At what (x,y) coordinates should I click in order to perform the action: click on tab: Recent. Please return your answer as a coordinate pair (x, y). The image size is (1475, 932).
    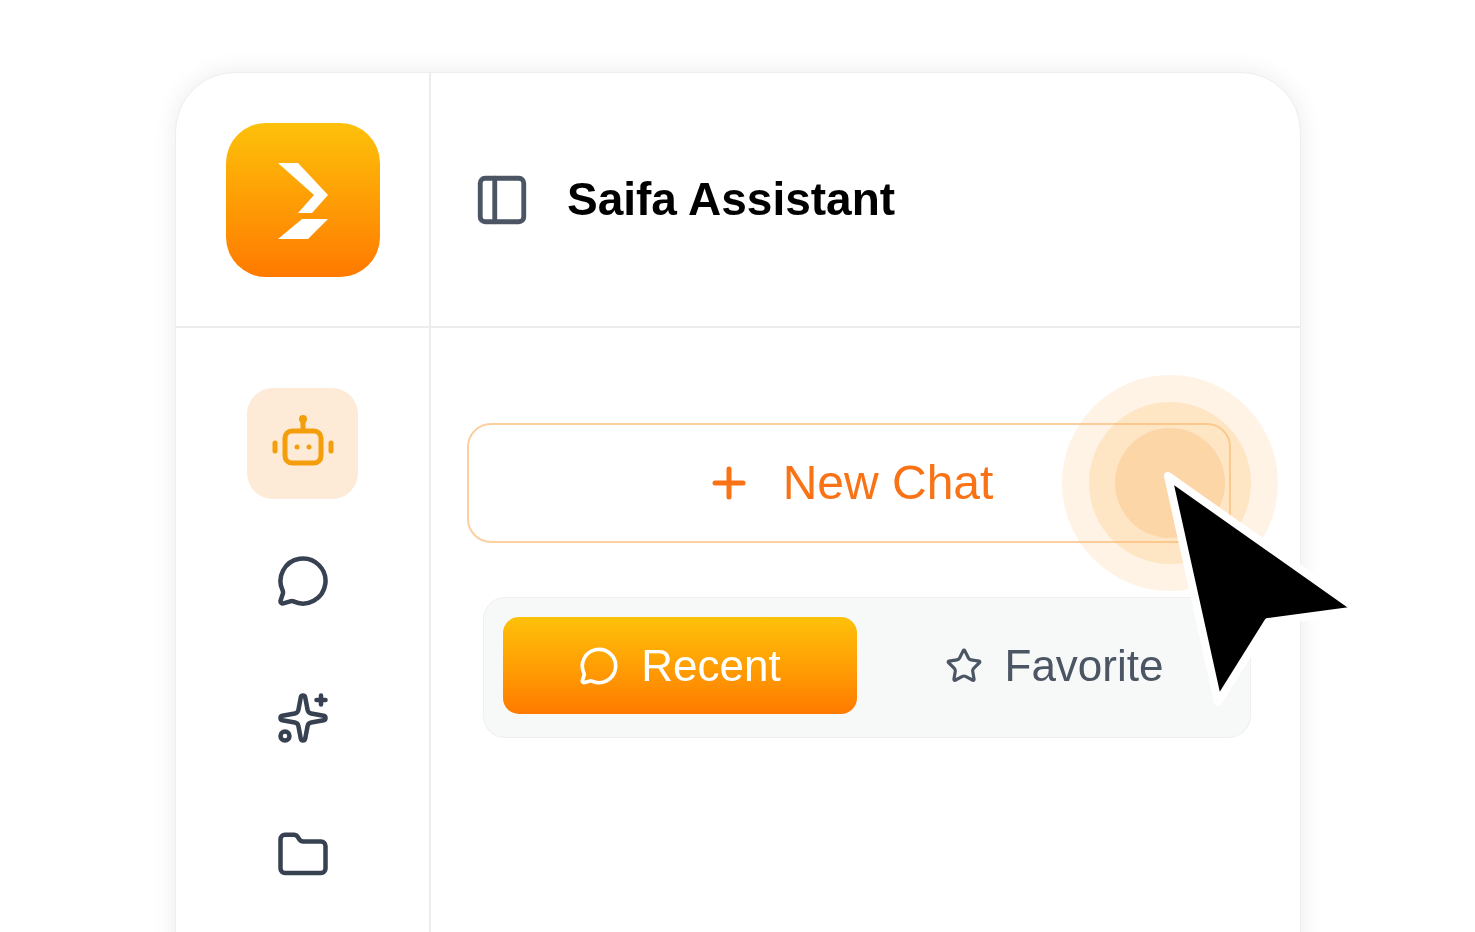
    Looking at the image, I should click on (680, 665).